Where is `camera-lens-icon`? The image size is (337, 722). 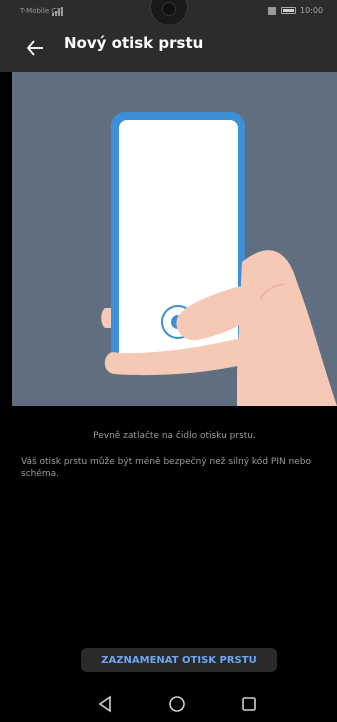 camera-lens-icon is located at coordinates (169, 9).